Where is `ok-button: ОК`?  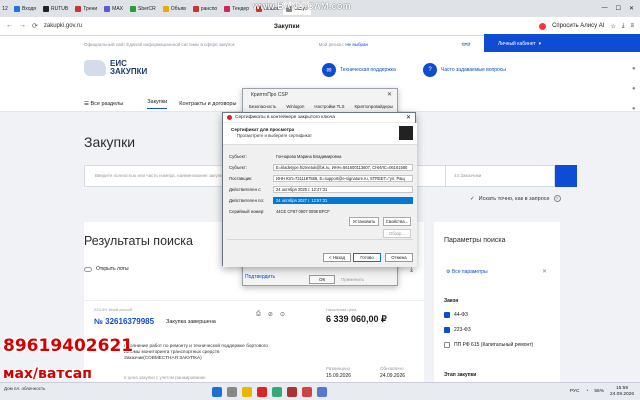 ok-button: ОК is located at coordinates (322, 279).